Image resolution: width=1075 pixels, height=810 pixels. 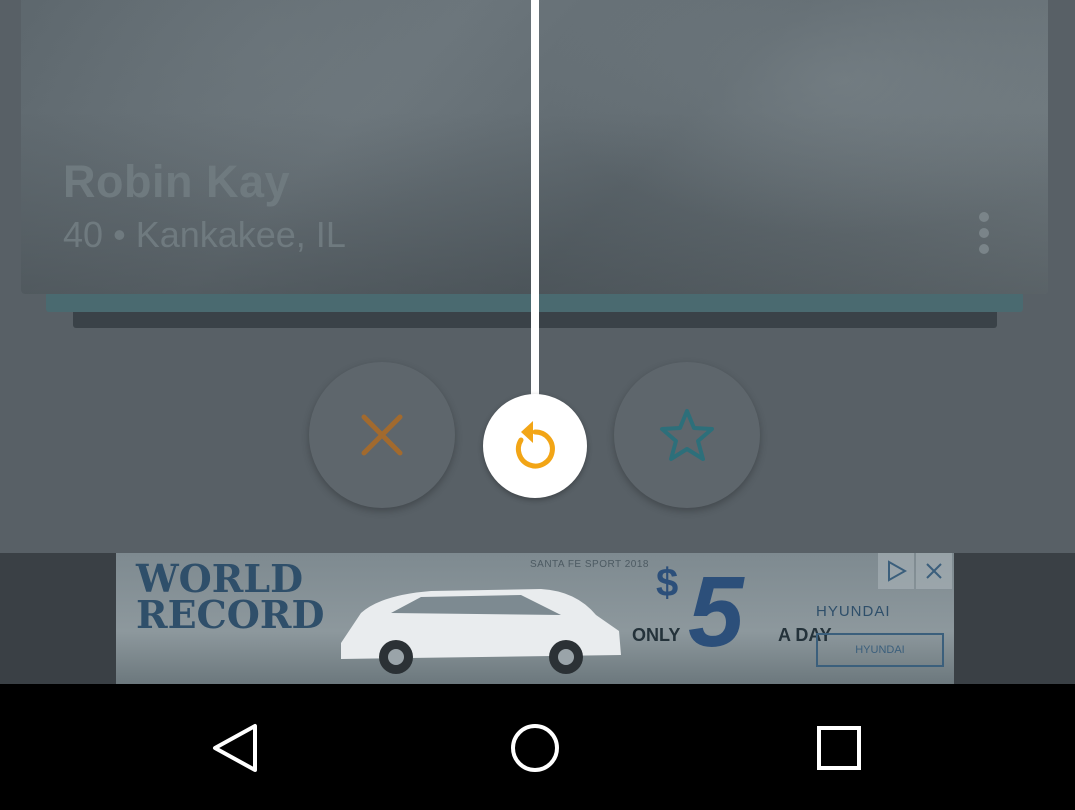 I want to click on back-button, so click(x=234, y=748).